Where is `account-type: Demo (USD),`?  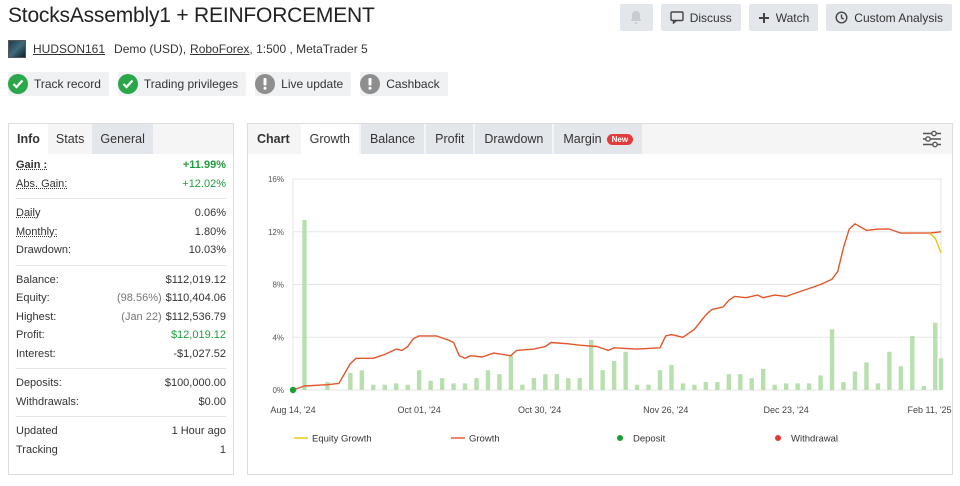 account-type: Demo (USD), is located at coordinates (150, 49).